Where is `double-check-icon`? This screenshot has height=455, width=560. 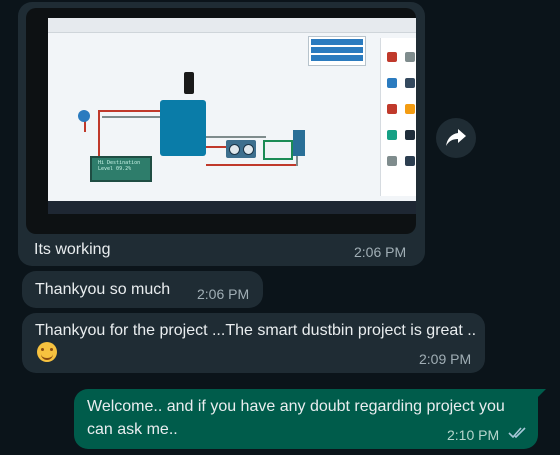 double-check-icon is located at coordinates (517, 433).